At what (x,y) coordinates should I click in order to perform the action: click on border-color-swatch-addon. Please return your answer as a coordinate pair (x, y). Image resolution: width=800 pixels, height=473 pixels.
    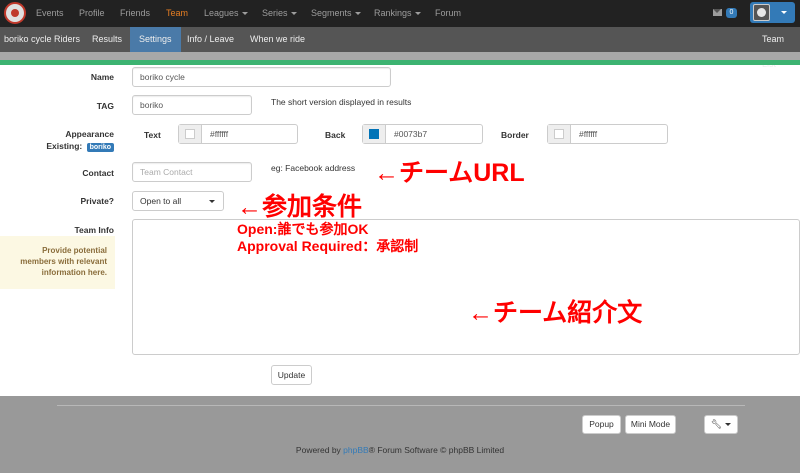
    Looking at the image, I should click on (559, 134).